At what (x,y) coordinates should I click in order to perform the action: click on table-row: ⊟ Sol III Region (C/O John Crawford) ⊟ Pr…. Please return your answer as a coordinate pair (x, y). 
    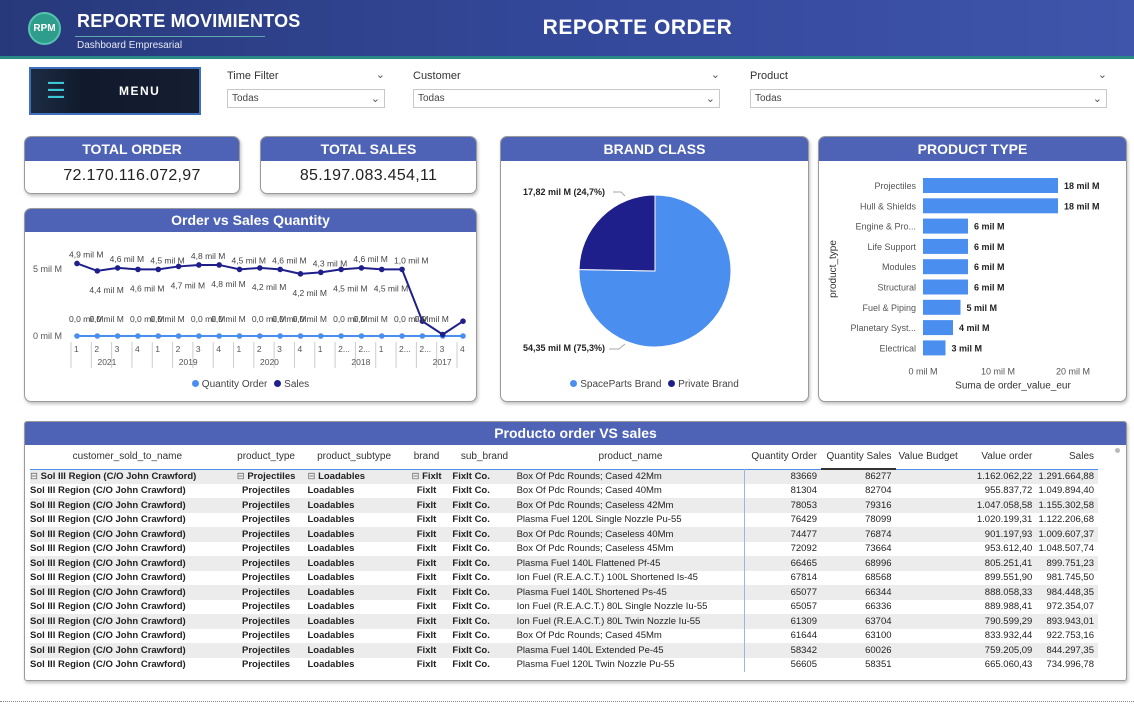
    Looking at the image, I should click on (564, 476).